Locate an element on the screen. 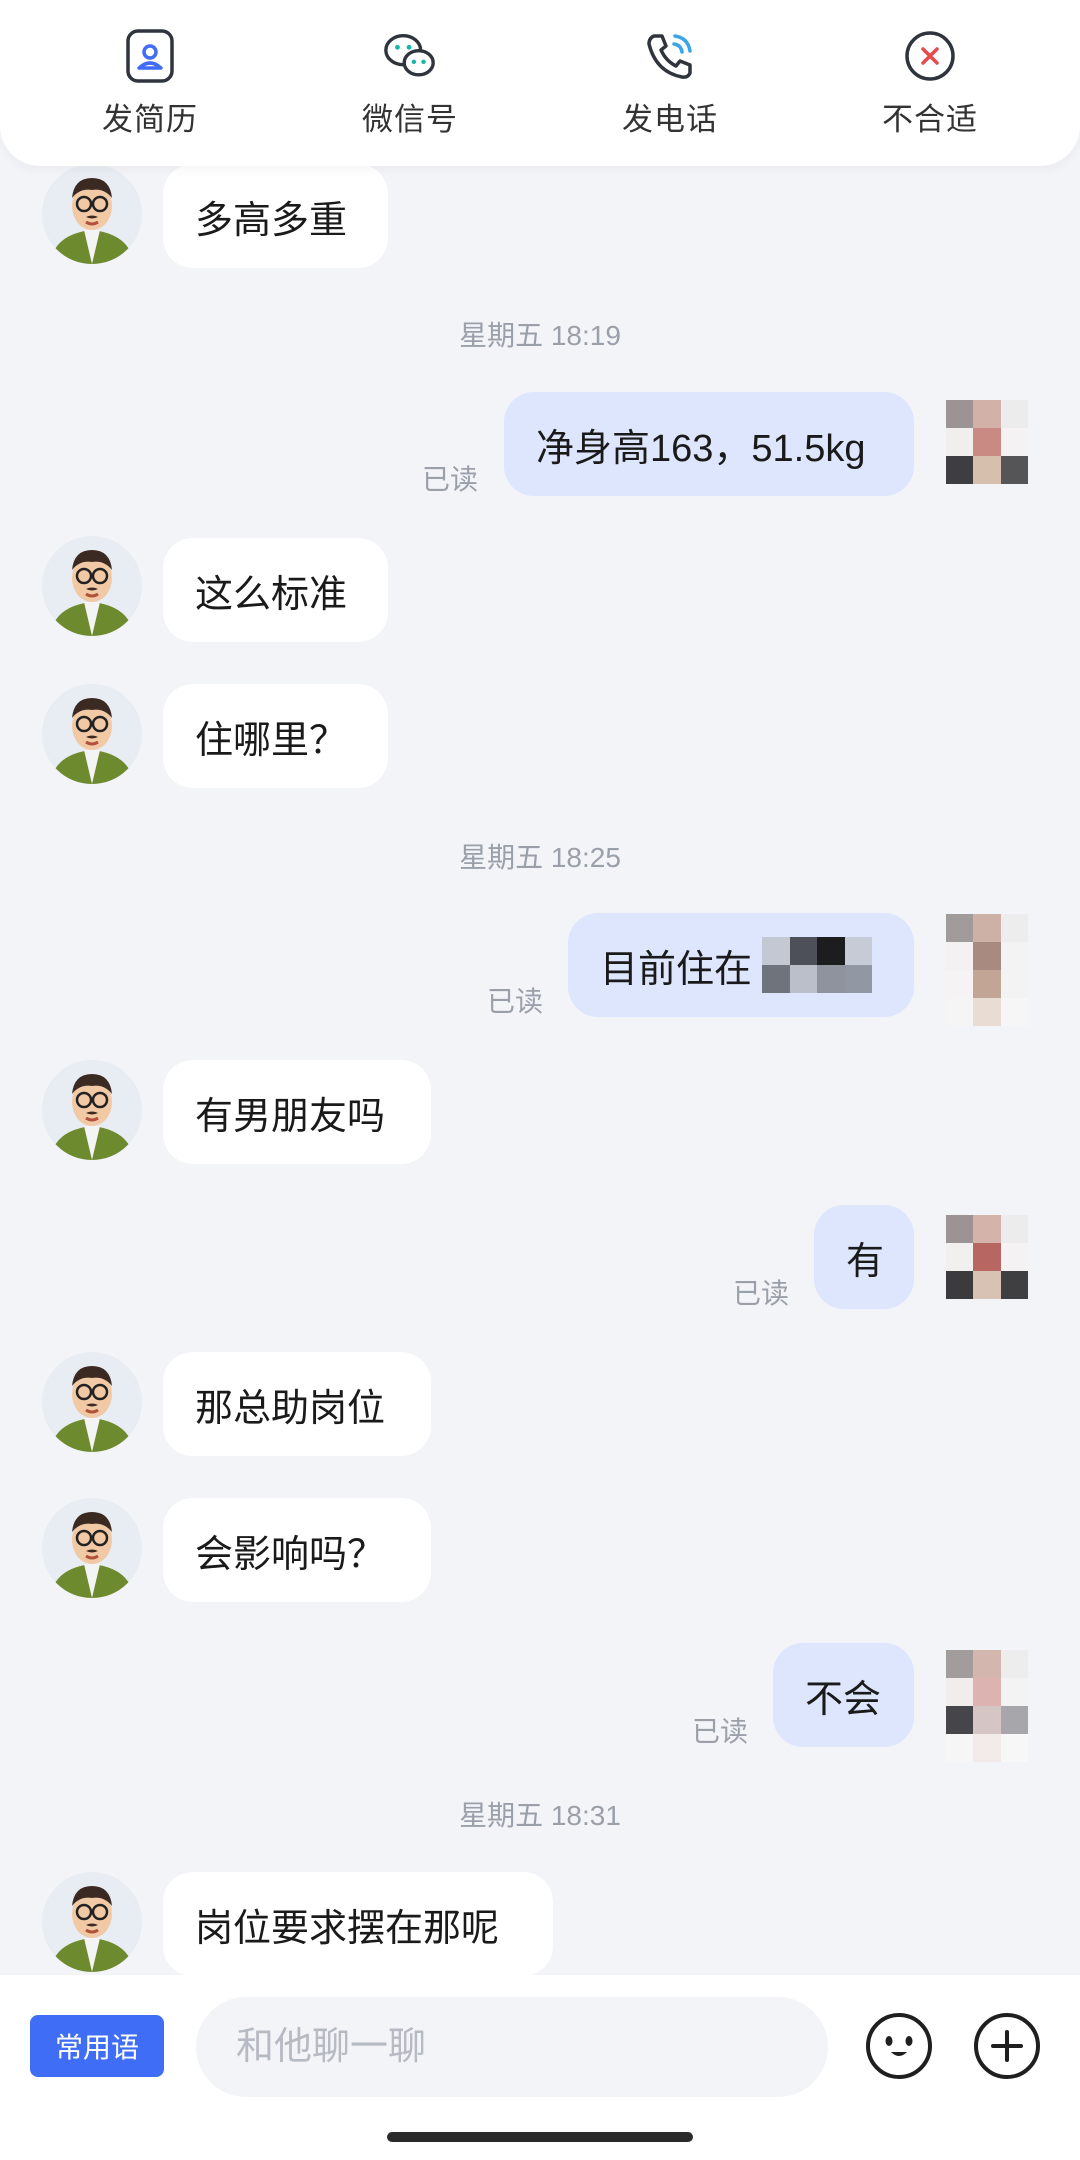 The image size is (1080, 2160). action-label: 不合适 is located at coordinates (930, 119).